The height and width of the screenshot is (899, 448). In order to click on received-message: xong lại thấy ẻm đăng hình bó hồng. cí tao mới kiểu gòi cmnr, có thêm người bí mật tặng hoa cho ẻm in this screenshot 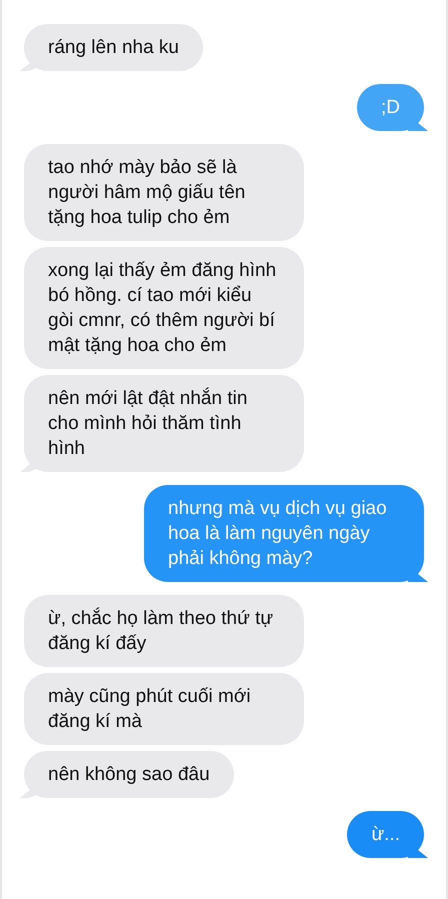, I will do `click(164, 308)`.